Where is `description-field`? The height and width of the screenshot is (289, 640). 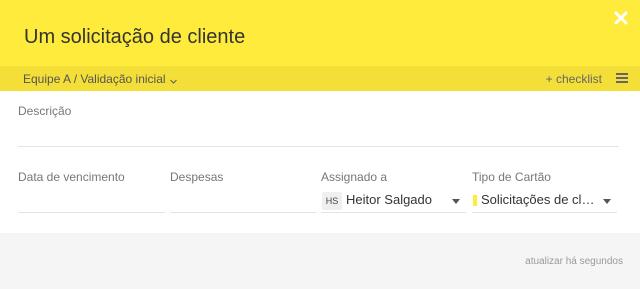
description-field is located at coordinates (318, 133).